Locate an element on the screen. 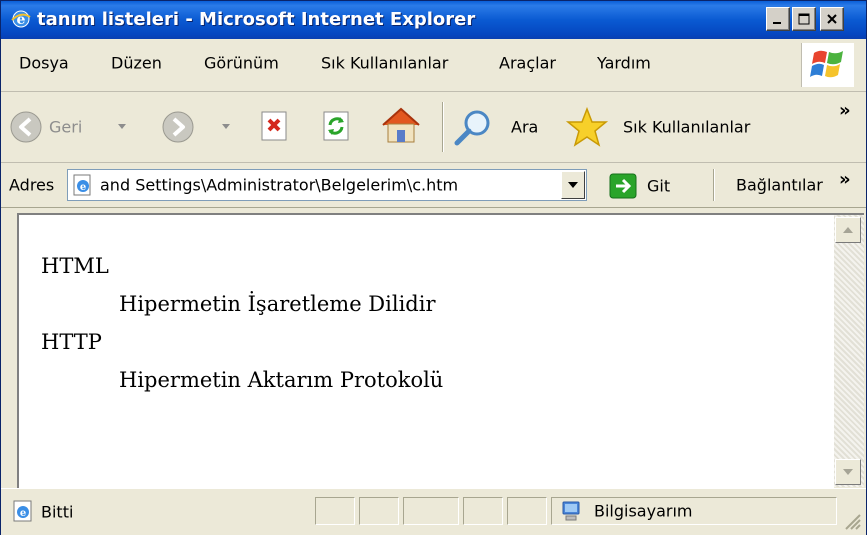  address-label: Adres is located at coordinates (32, 185).